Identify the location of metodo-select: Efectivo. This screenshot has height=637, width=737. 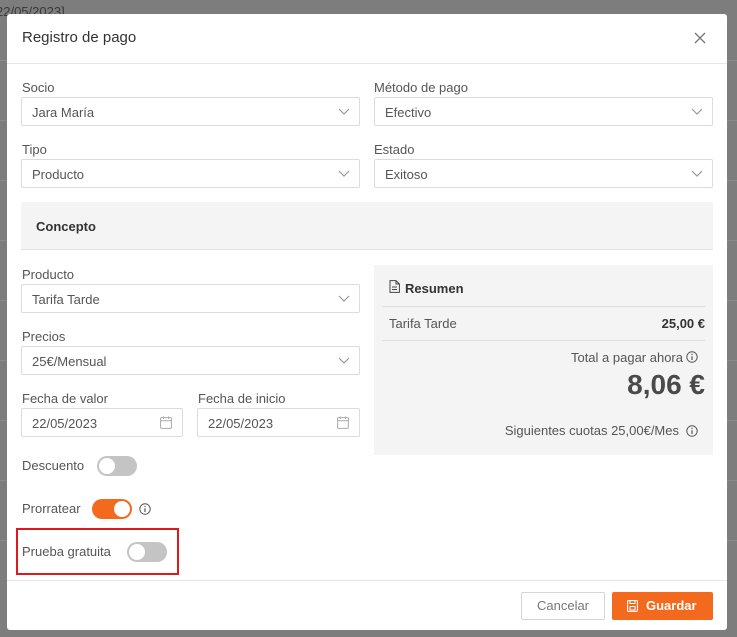
(543, 111).